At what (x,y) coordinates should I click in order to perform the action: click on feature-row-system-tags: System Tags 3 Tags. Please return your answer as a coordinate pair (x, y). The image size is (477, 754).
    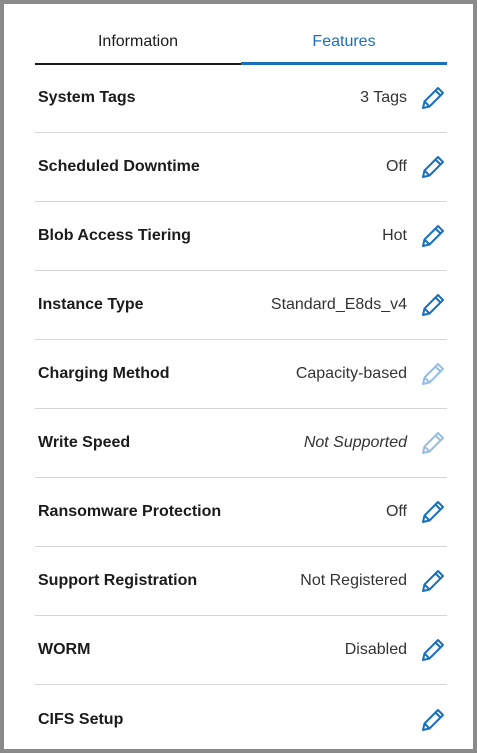
    Looking at the image, I should click on (241, 98).